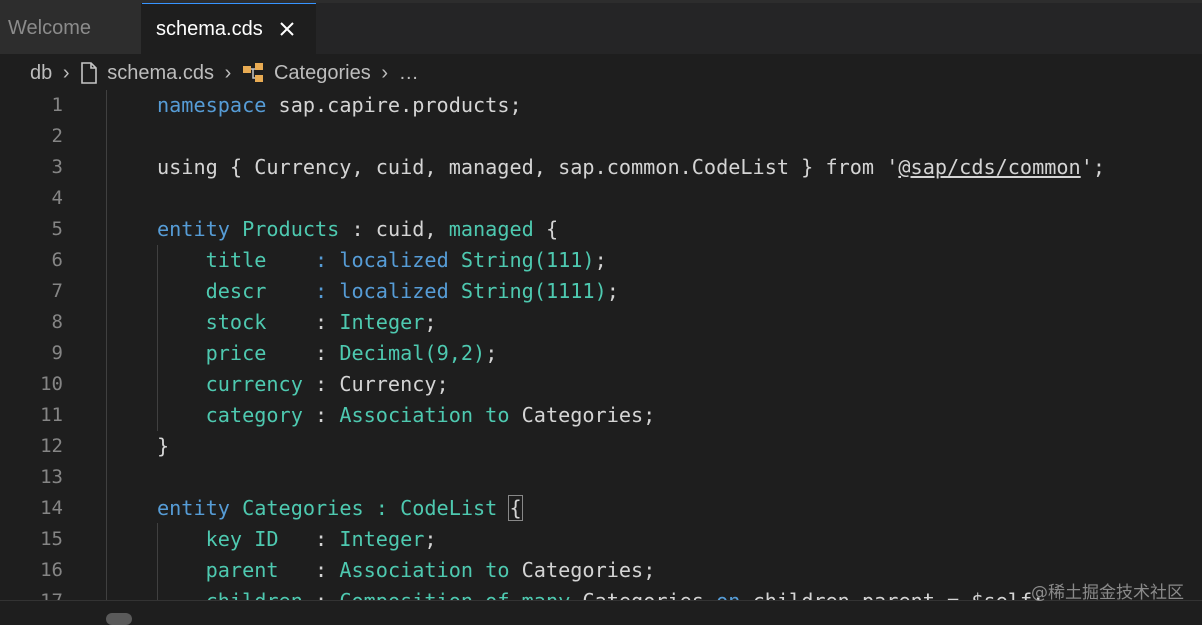  I want to click on tab-bar: Welcome schema.cds, so click(601, 28).